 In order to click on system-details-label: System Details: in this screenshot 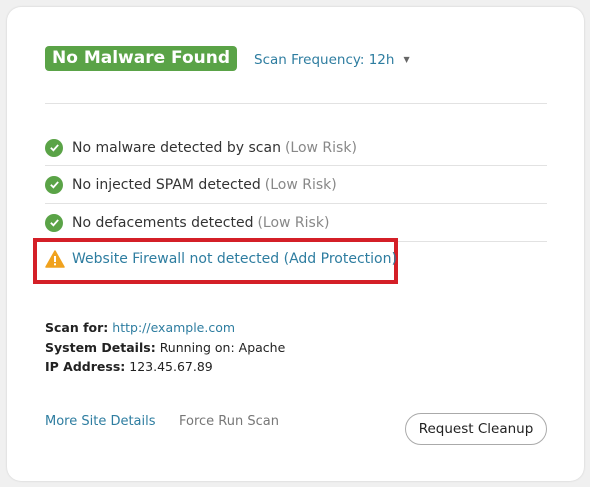, I will do `click(100, 347)`.